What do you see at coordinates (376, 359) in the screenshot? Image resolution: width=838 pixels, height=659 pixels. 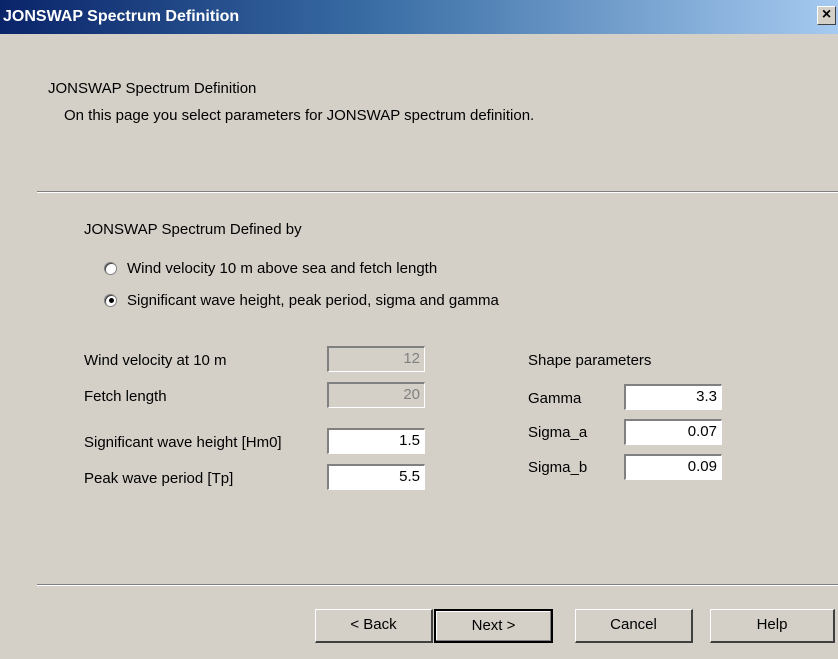 I see `wind-velocity-field: 12` at bounding box center [376, 359].